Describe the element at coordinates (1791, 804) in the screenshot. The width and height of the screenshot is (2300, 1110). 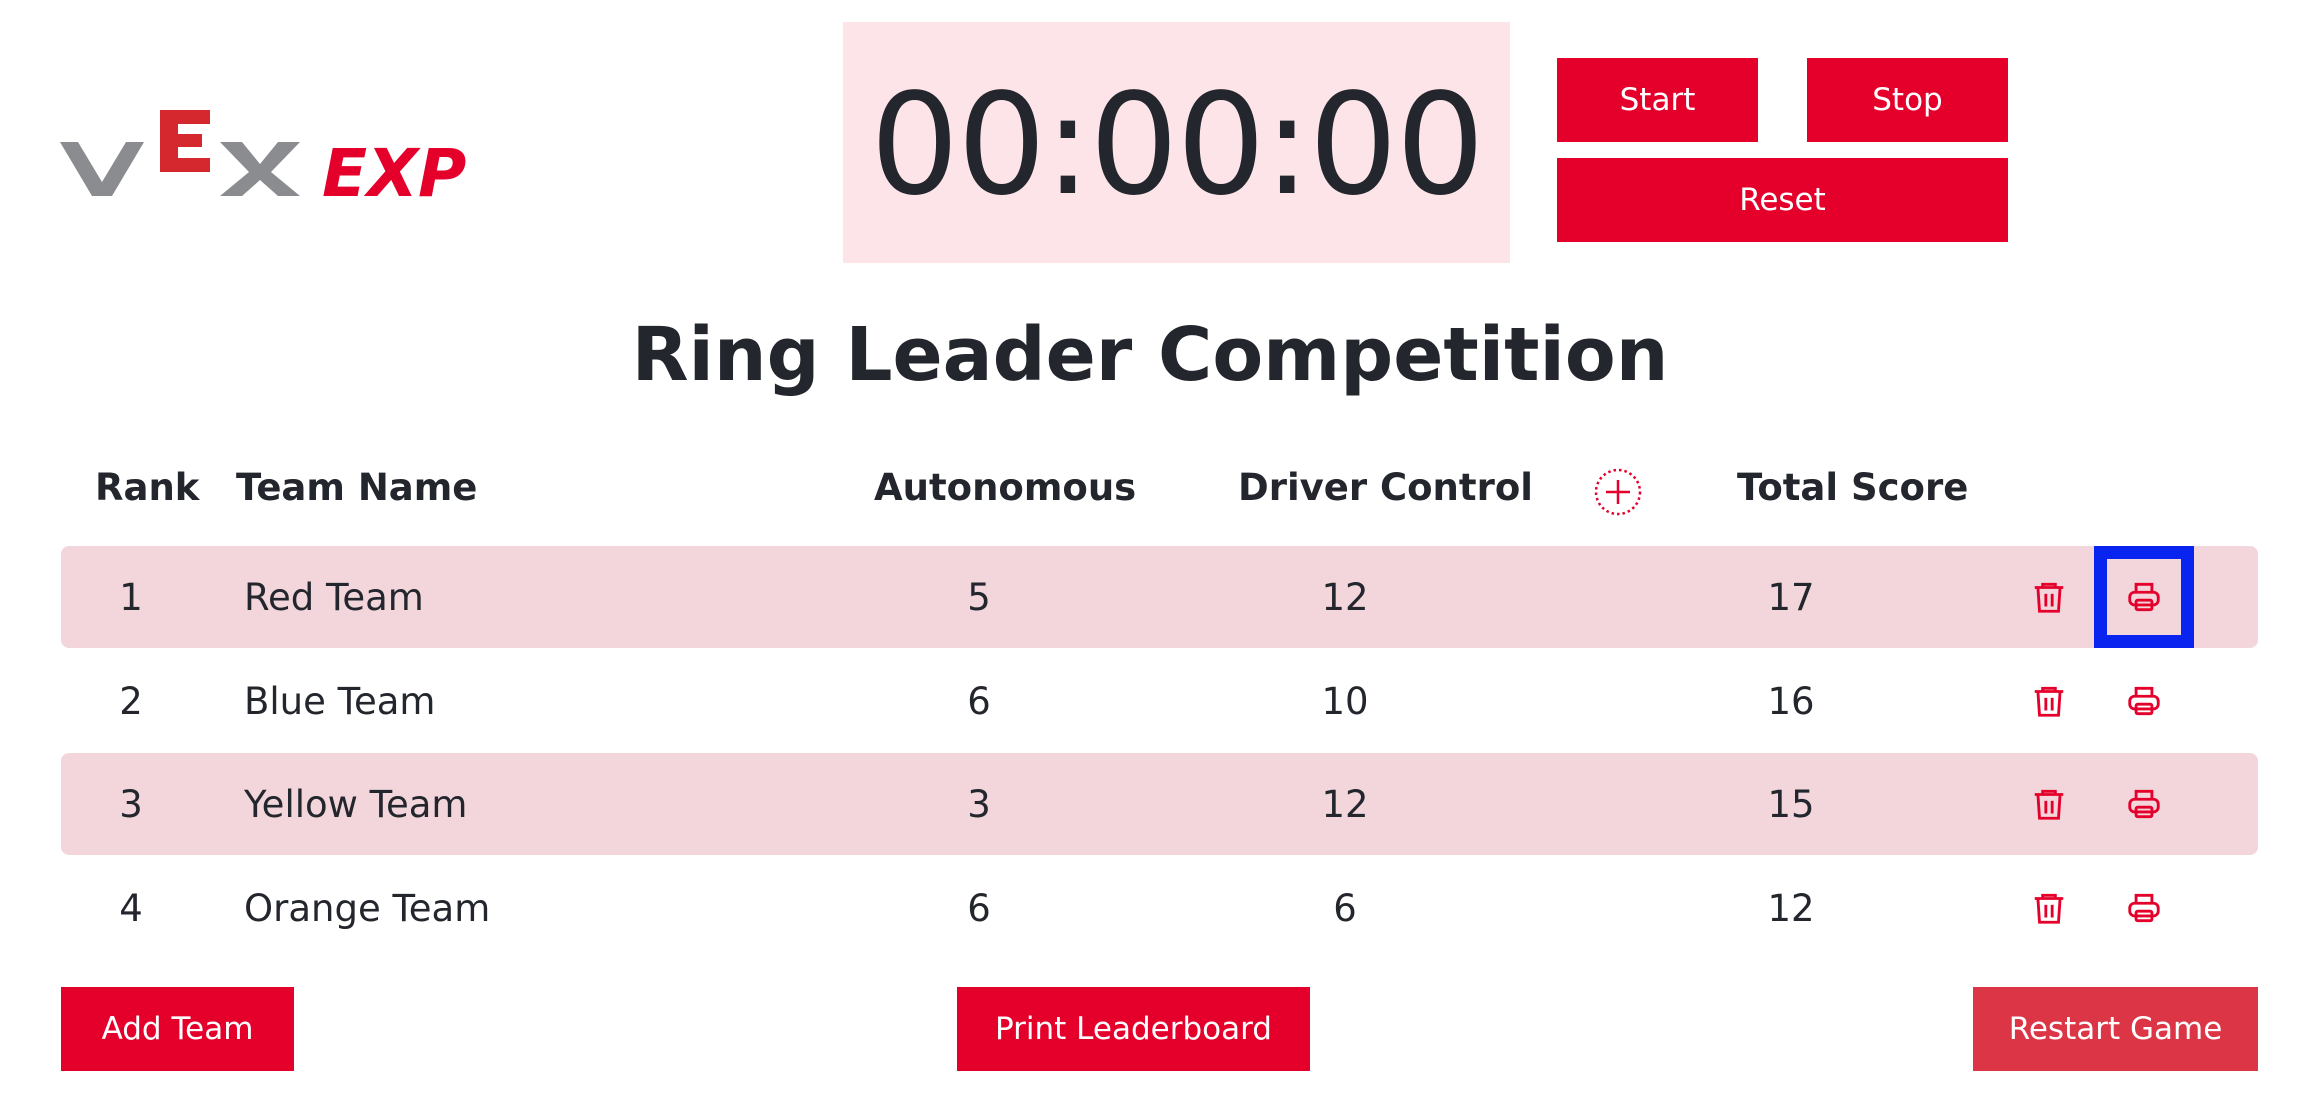
I see `cell-total-score: 15` at that location.